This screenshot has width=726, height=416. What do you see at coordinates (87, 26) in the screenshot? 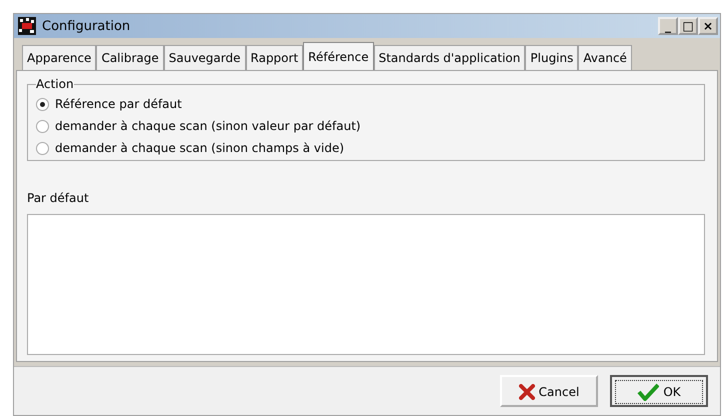
I see `window-title: Configuration` at bounding box center [87, 26].